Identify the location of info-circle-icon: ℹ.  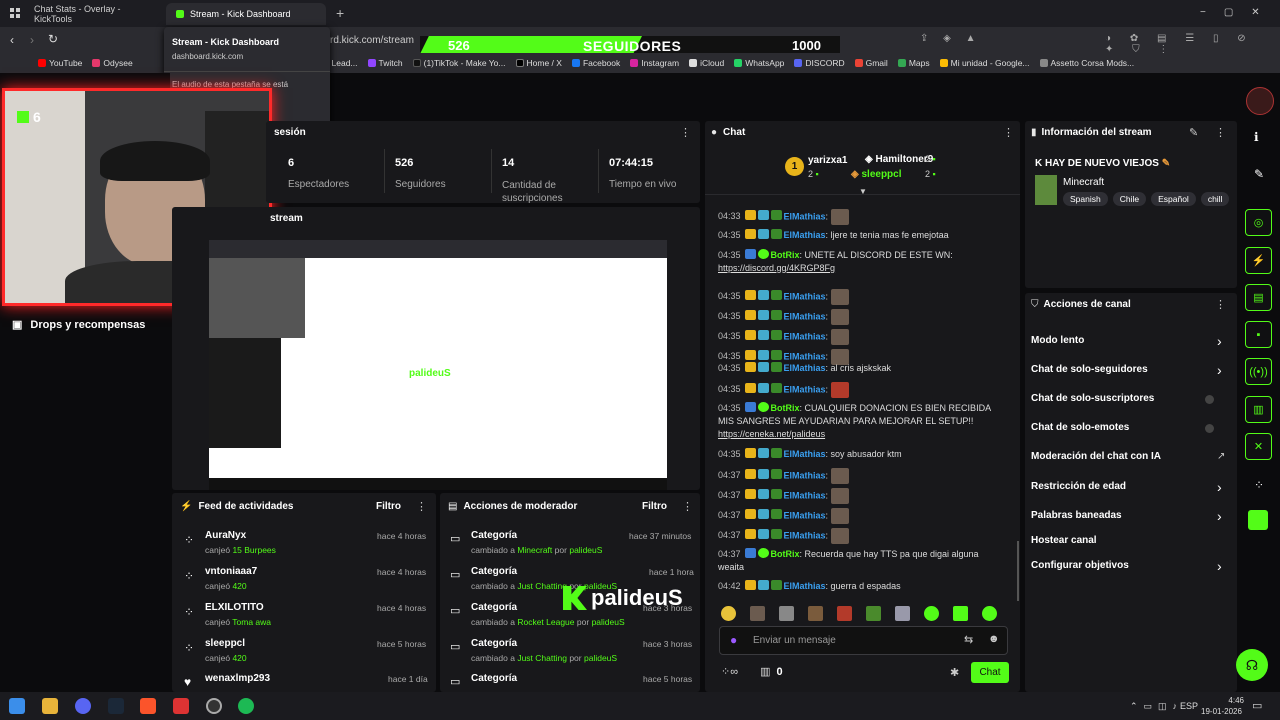
(1256, 137).